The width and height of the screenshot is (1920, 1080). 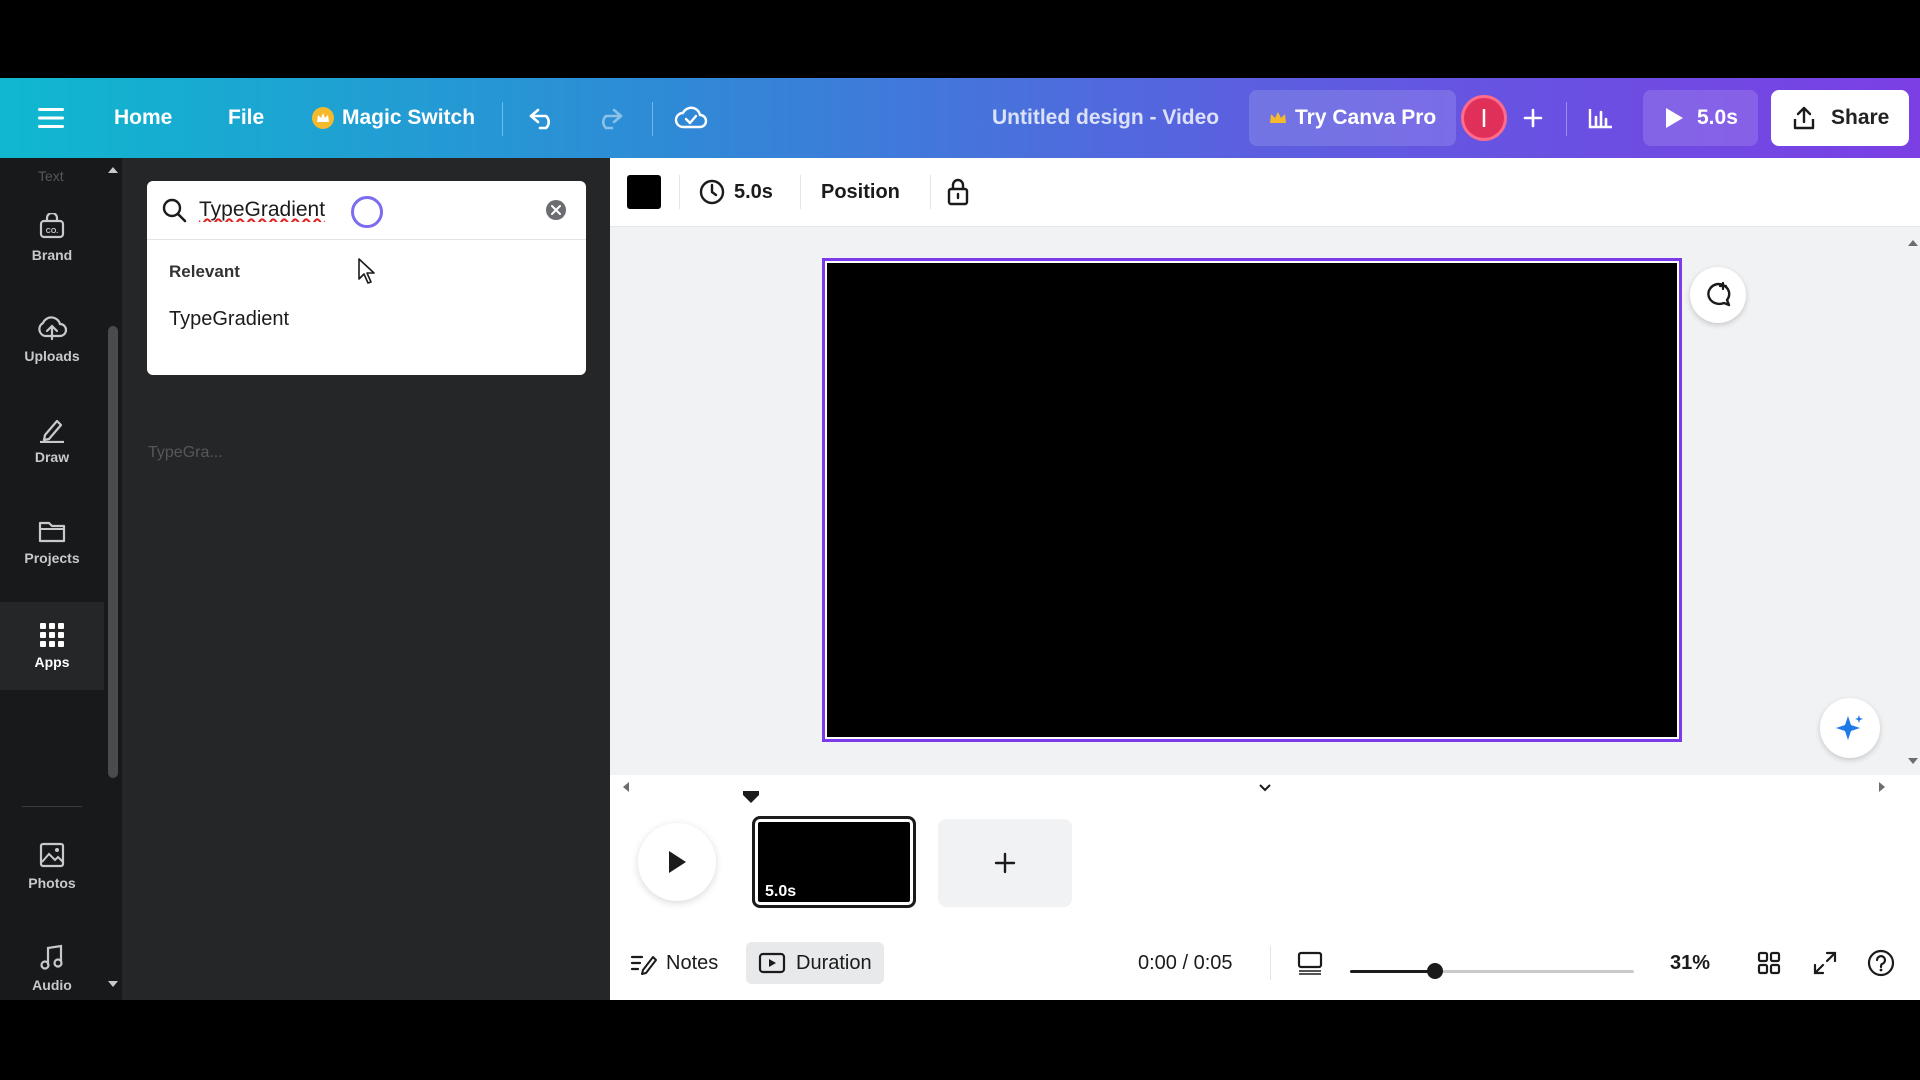 What do you see at coordinates (53, 328) in the screenshot?
I see `cloud-upload-icon` at bounding box center [53, 328].